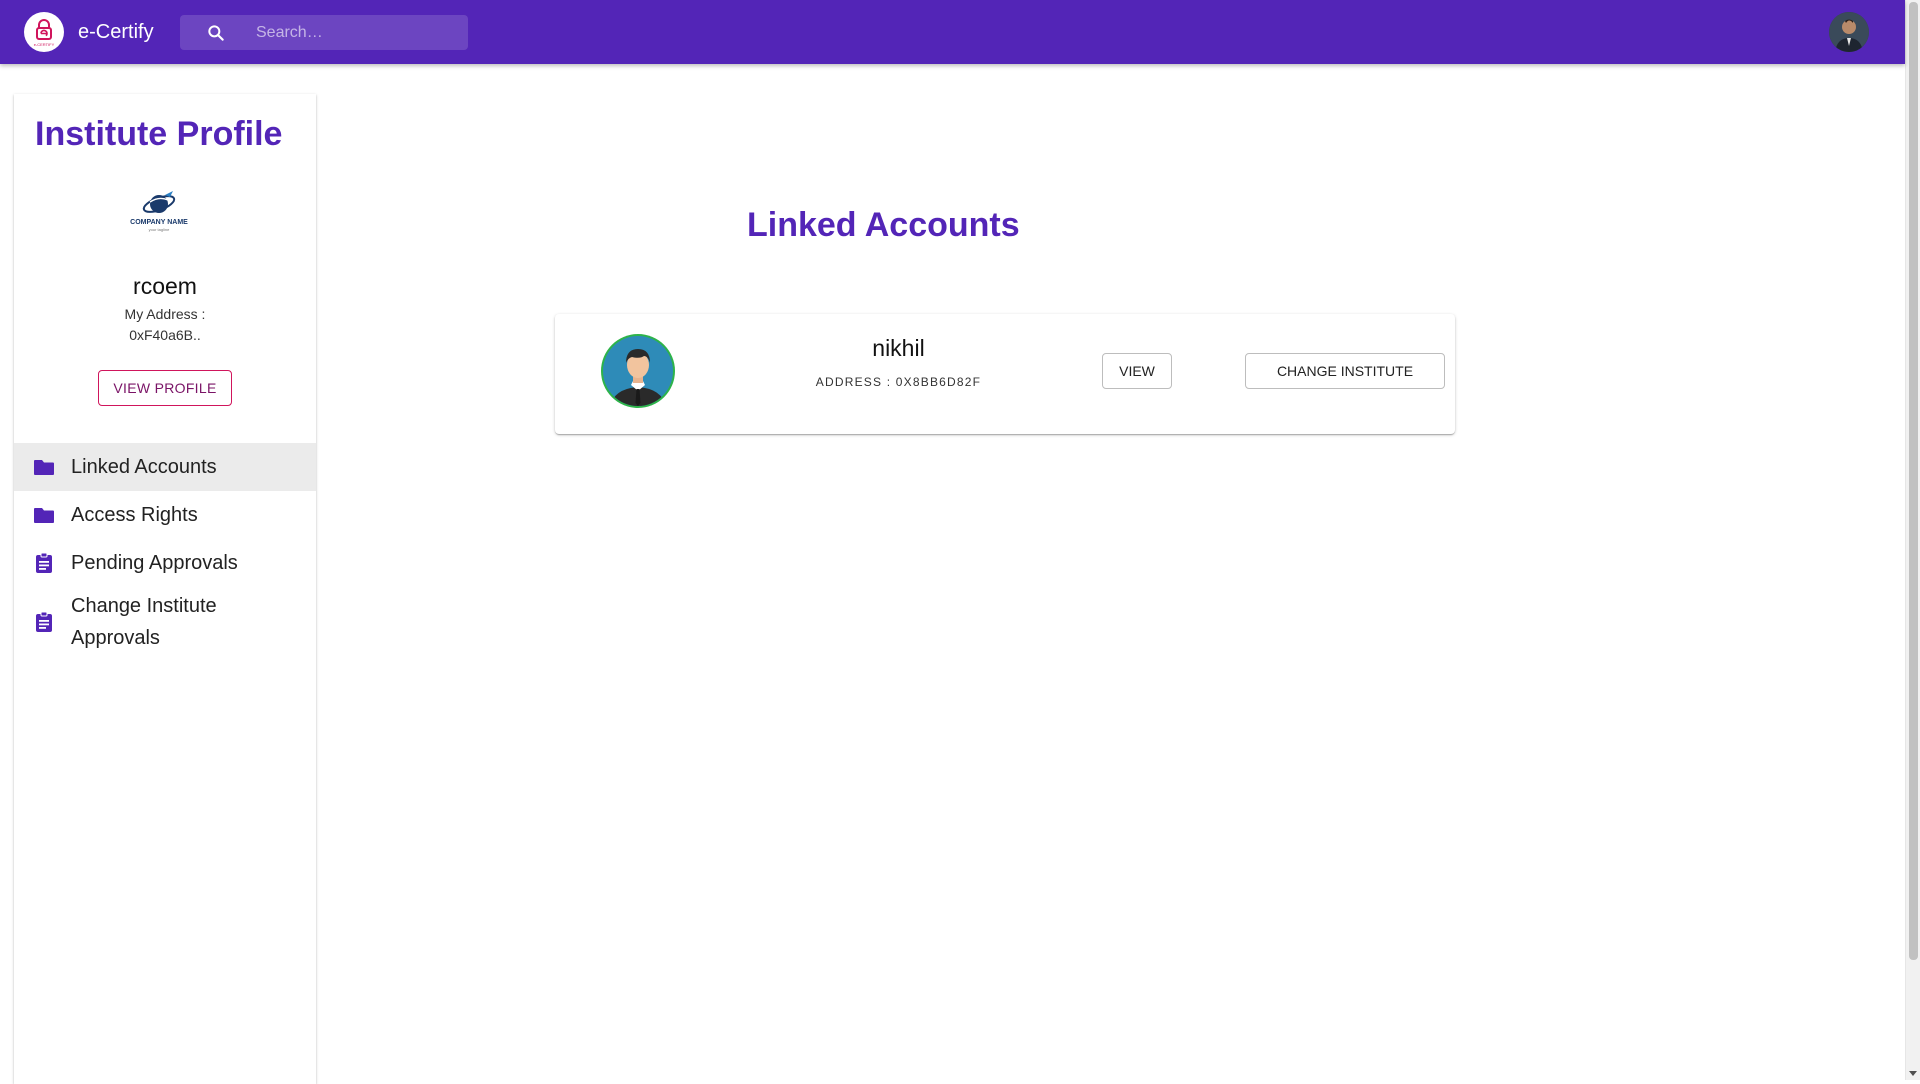 The height and width of the screenshot is (1084, 1920). I want to click on sidebar-title: Institute Profile, so click(159, 134).